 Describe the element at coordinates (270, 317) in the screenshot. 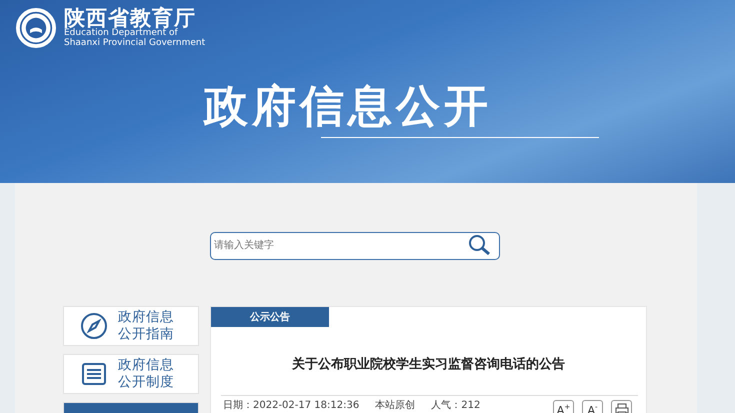

I see `notice-tab: 公示公告` at that location.